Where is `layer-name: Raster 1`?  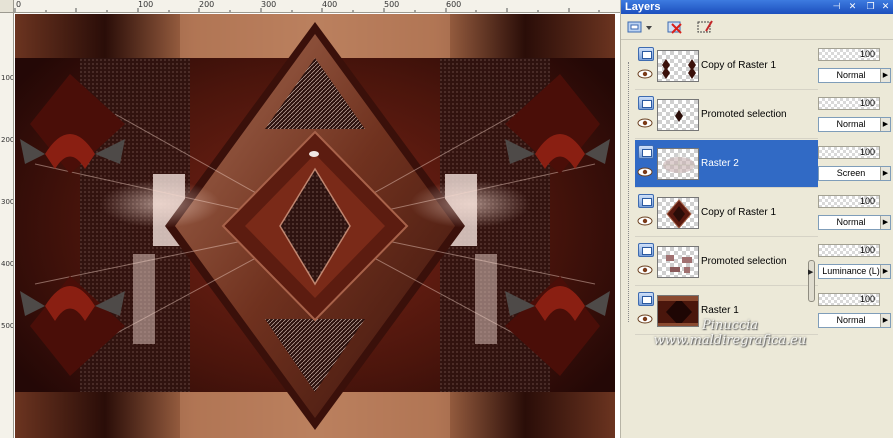 layer-name: Raster 1 is located at coordinates (720, 310).